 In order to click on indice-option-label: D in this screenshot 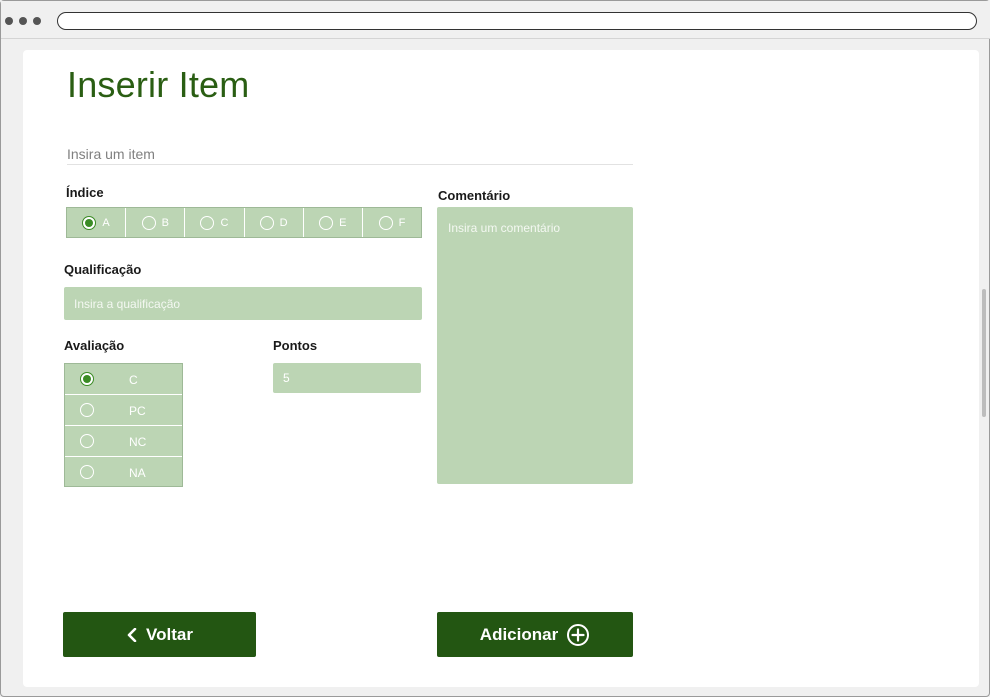, I will do `click(283, 222)`.